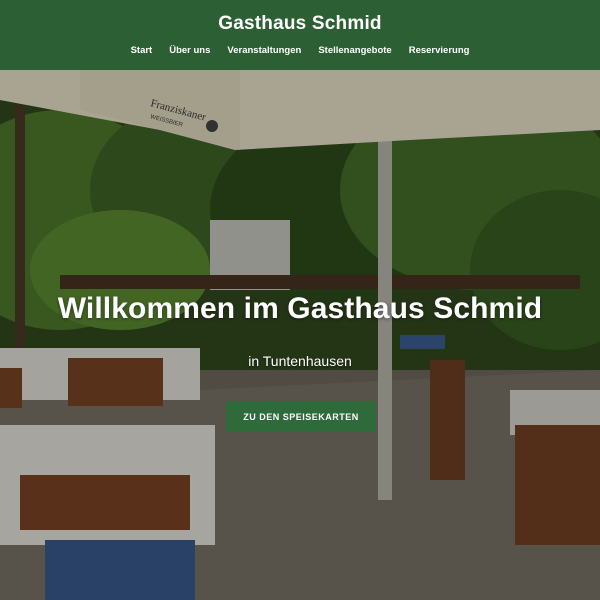 Image resolution: width=600 pixels, height=600 pixels. Describe the element at coordinates (354, 50) in the screenshot. I see `nav-item-stellenangebote: Stellenangebote` at that location.